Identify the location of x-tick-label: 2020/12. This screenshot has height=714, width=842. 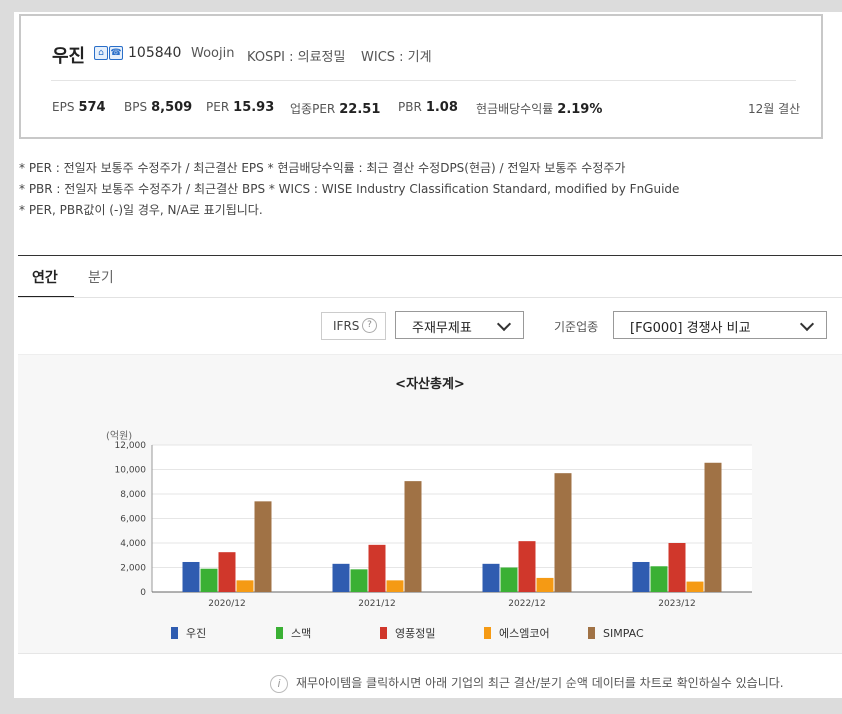
(226, 604).